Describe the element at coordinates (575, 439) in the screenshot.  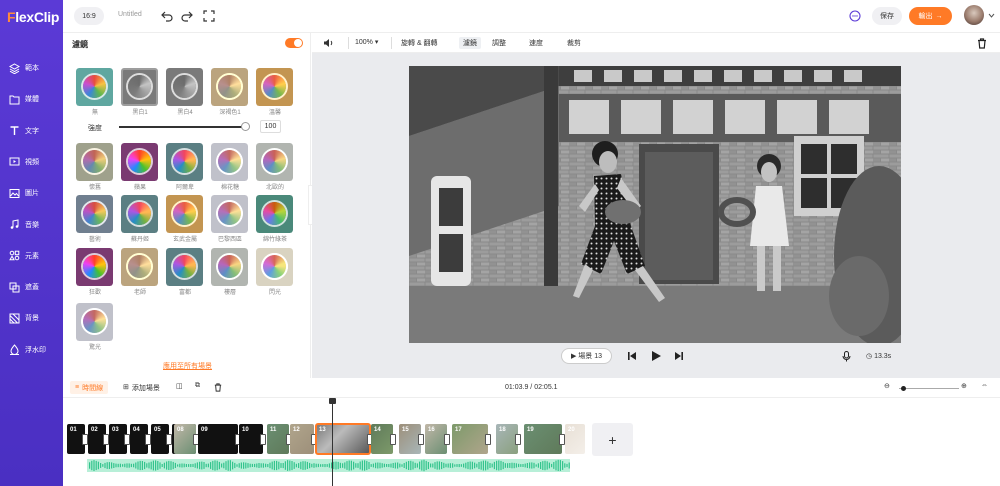
I see `timeline-clip: 20` at that location.